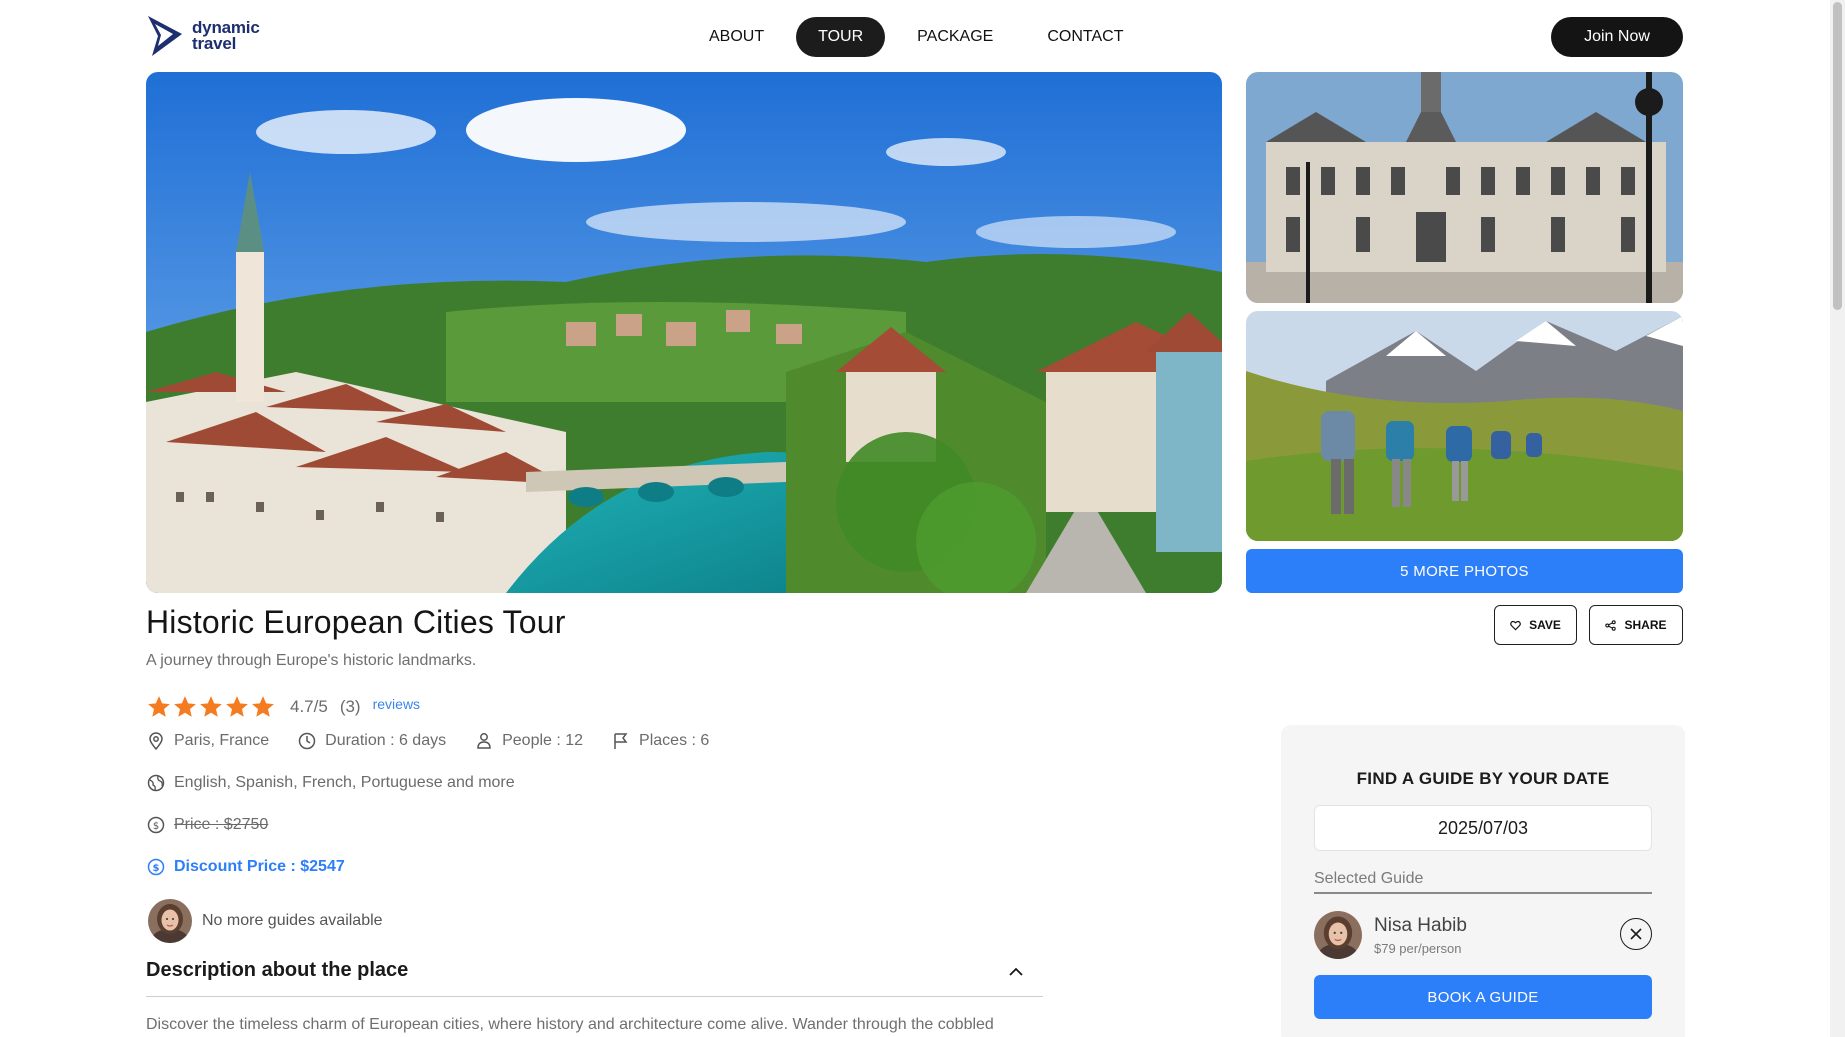  Describe the element at coordinates (1483, 828) in the screenshot. I see `date-input: 2025/07/03` at that location.